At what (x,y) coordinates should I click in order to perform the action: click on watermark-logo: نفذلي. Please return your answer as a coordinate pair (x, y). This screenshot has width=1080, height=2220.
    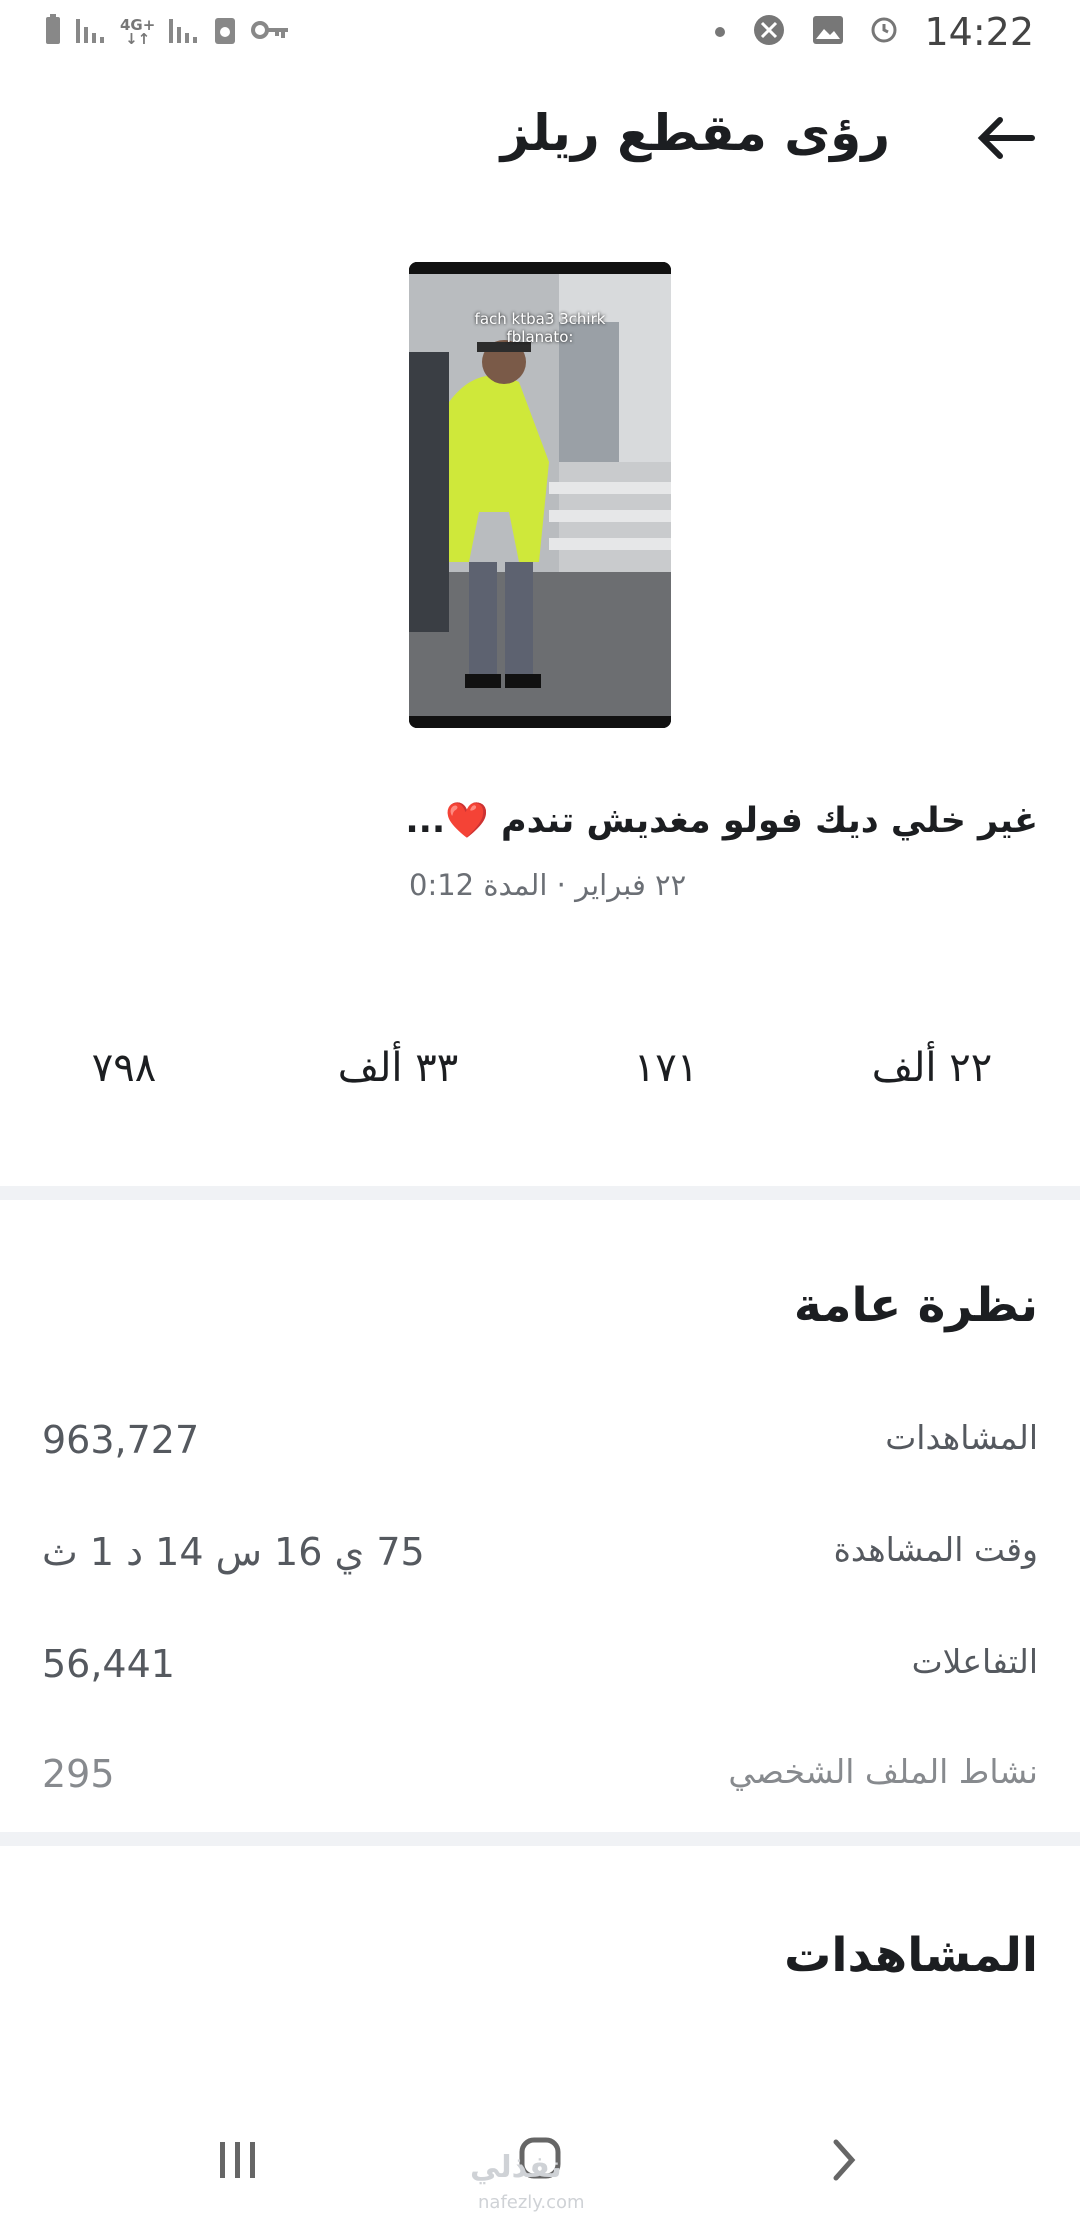
    Looking at the image, I should click on (516, 2167).